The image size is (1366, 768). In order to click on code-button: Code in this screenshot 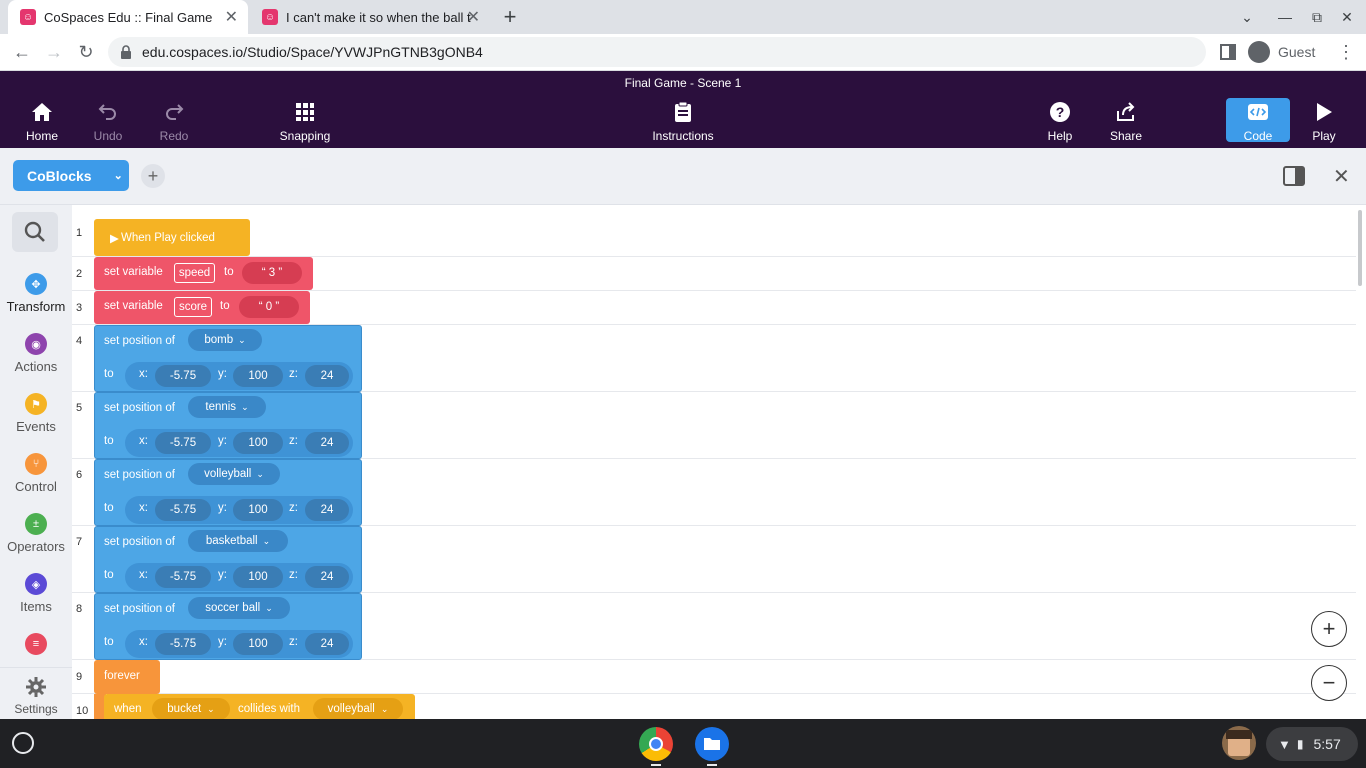, I will do `click(1258, 121)`.